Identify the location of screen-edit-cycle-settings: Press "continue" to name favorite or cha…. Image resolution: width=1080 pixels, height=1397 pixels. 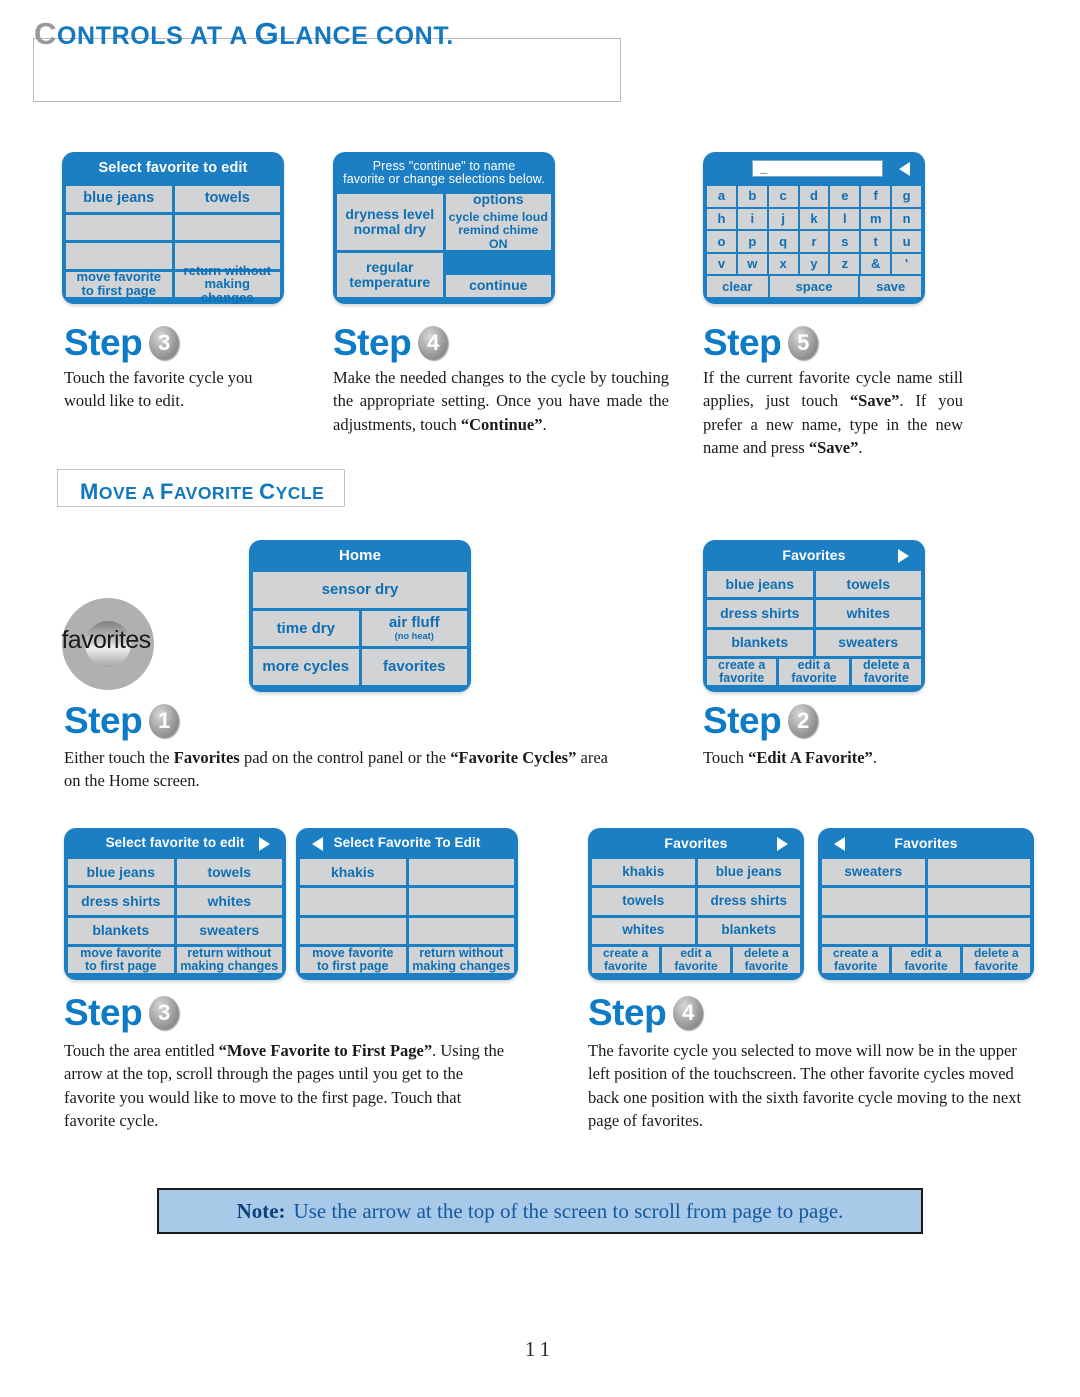
(444, 228).